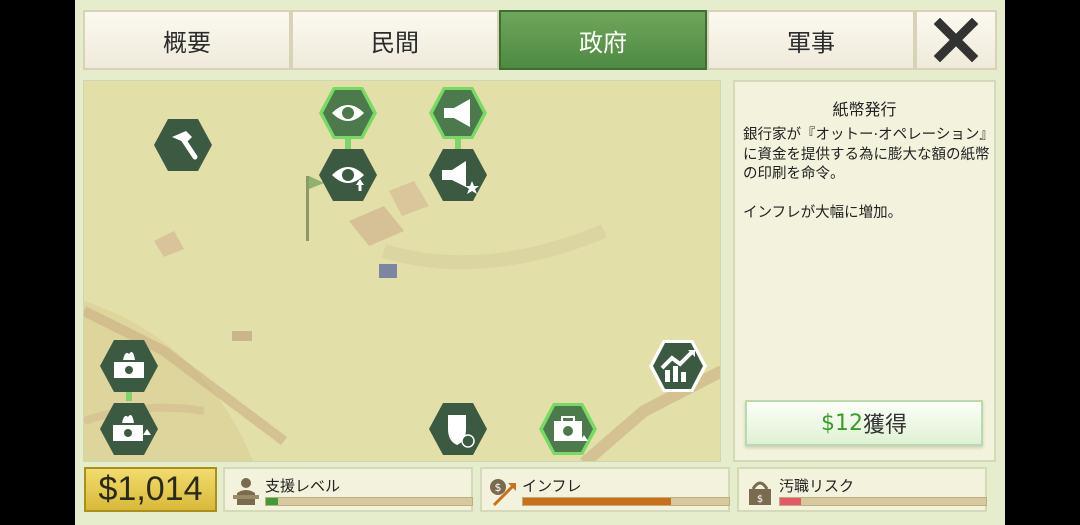 The image size is (1080, 525). What do you see at coordinates (503, 493) in the screenshot?
I see `inflation-icon: $` at bounding box center [503, 493].